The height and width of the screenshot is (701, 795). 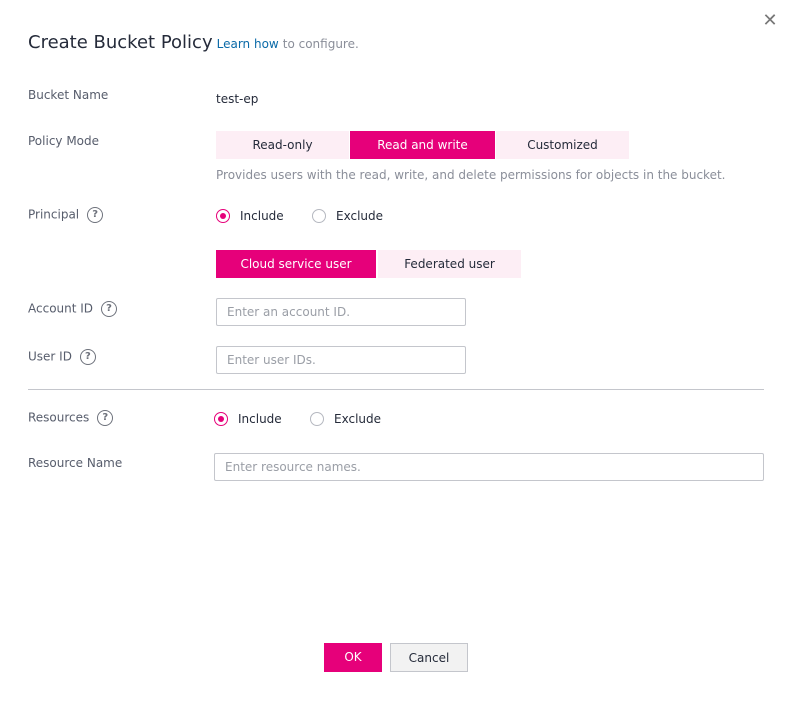 I want to click on learn-how-tail: to configure., so click(x=320, y=44).